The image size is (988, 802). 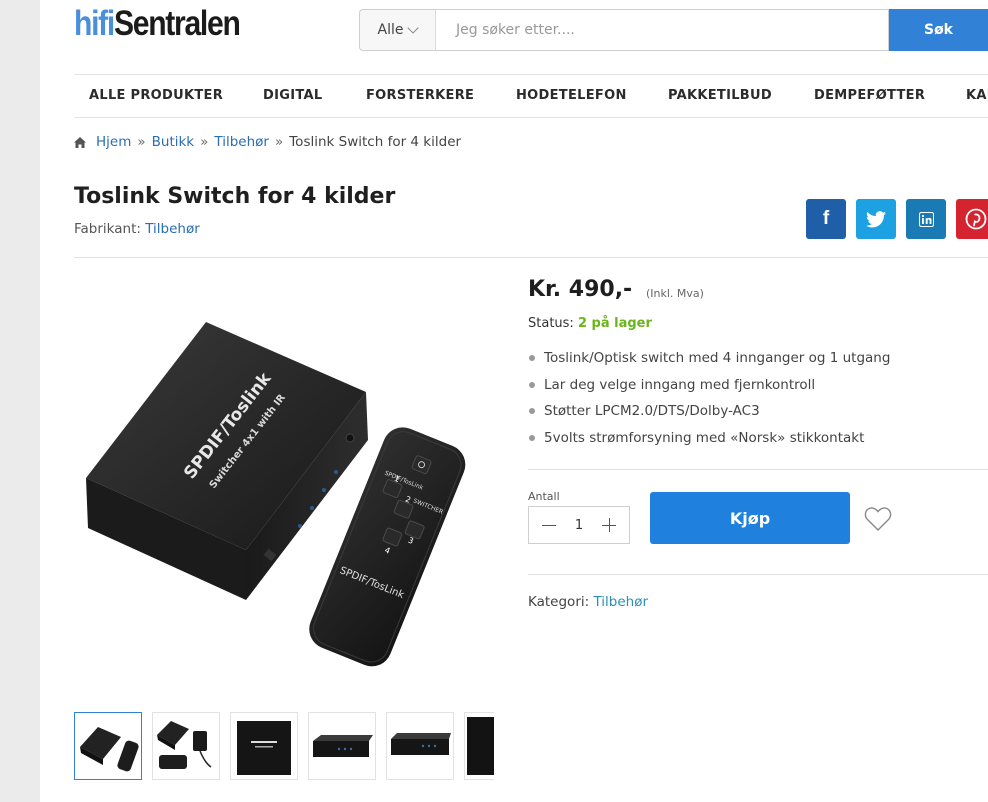 I want to click on price-vat-note: (Inkl. Mva), so click(x=675, y=293).